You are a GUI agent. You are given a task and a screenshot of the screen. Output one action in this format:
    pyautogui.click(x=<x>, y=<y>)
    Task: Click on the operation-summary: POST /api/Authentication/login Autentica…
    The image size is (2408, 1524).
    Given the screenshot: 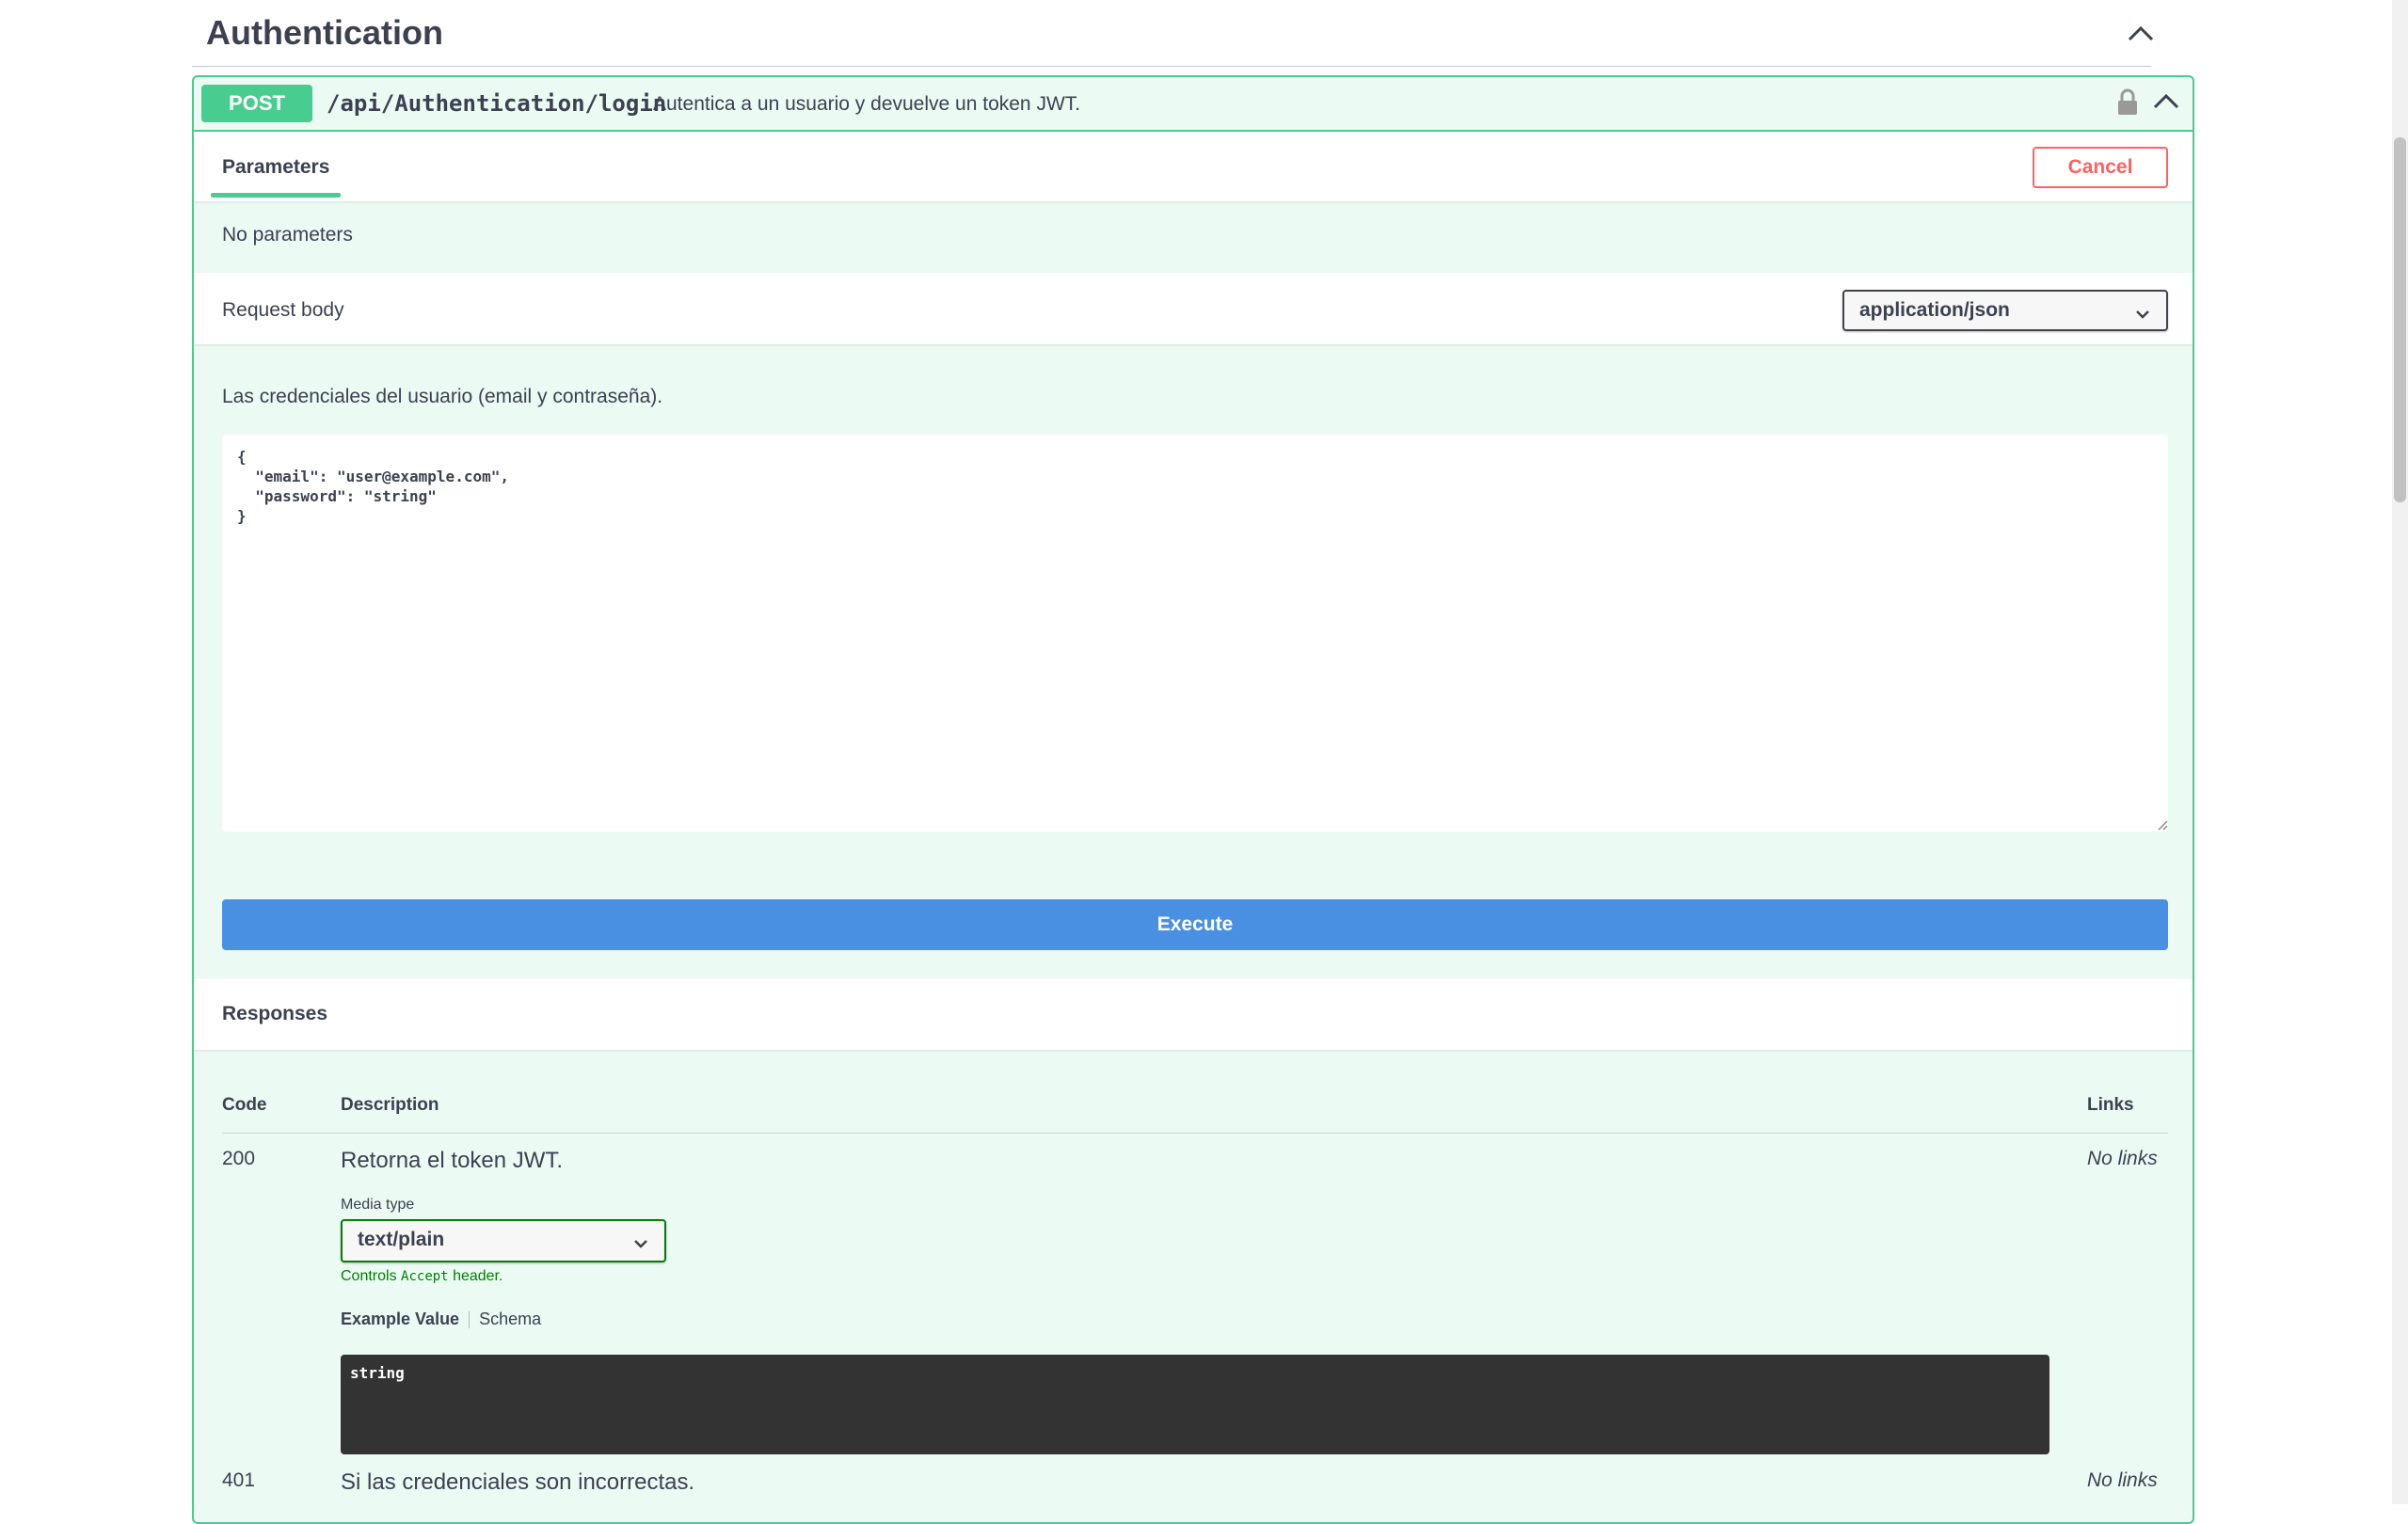 What is the action you would take?
    pyautogui.click(x=1193, y=105)
    